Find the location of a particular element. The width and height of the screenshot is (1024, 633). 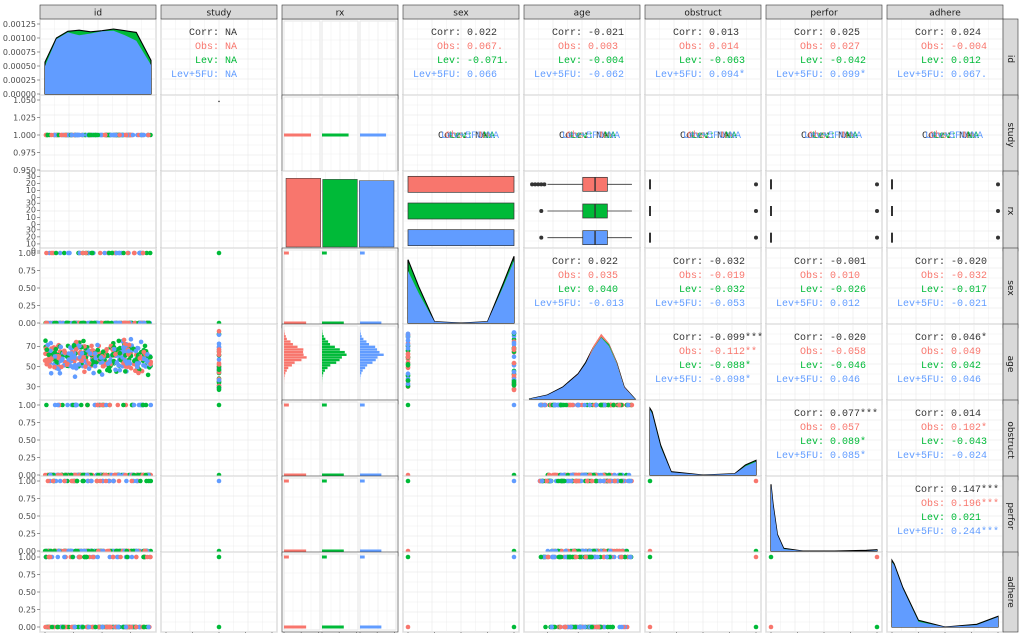

box-lev5fu is located at coordinates (461, 238).